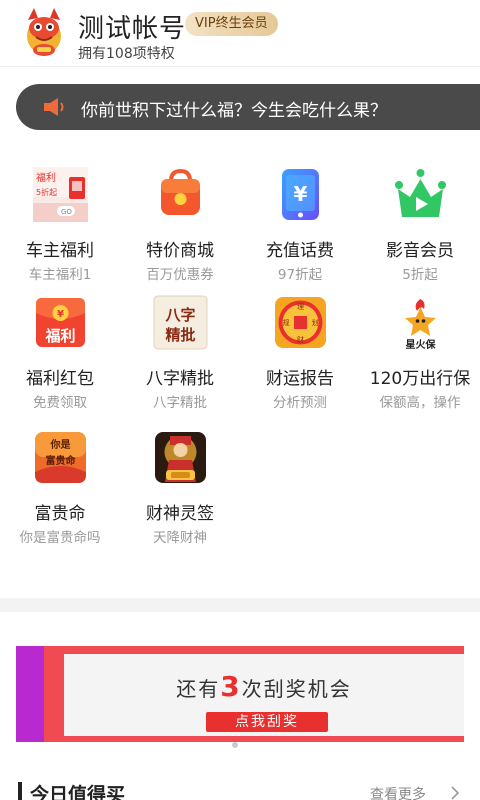  Describe the element at coordinates (60, 403) in the screenshot. I see `service-subtitle: 免费领取` at that location.